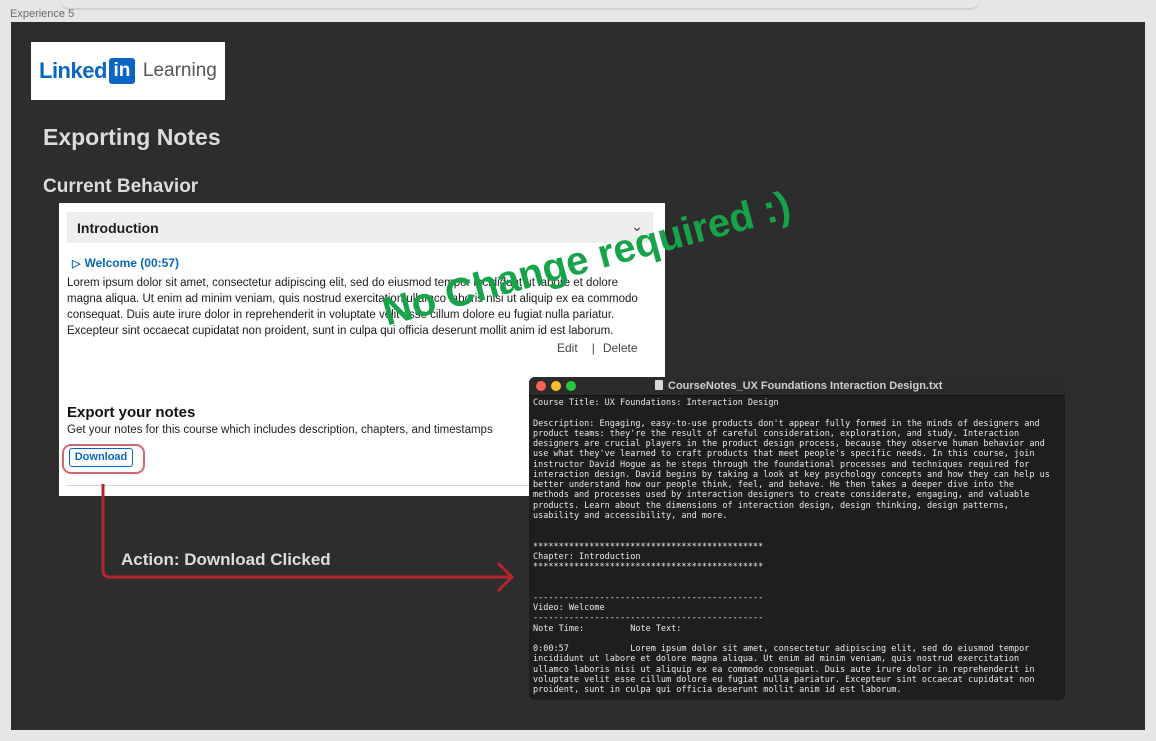 The height and width of the screenshot is (741, 1156). What do you see at coordinates (630, 515) in the screenshot?
I see `file-line: usability and accessibility, and more.` at bounding box center [630, 515].